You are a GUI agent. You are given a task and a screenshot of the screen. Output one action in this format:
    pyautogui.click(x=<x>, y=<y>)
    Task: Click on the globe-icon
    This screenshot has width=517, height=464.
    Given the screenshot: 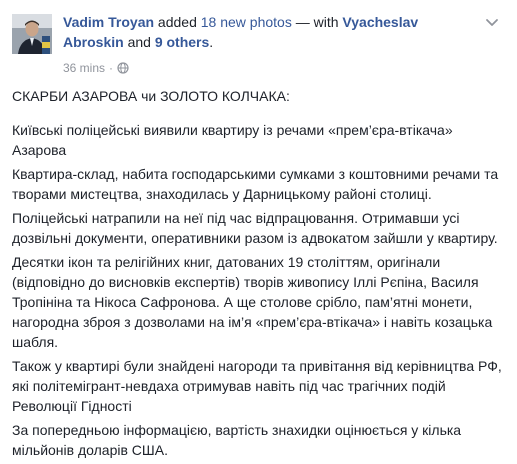 What is the action you would take?
    pyautogui.click(x=123, y=68)
    